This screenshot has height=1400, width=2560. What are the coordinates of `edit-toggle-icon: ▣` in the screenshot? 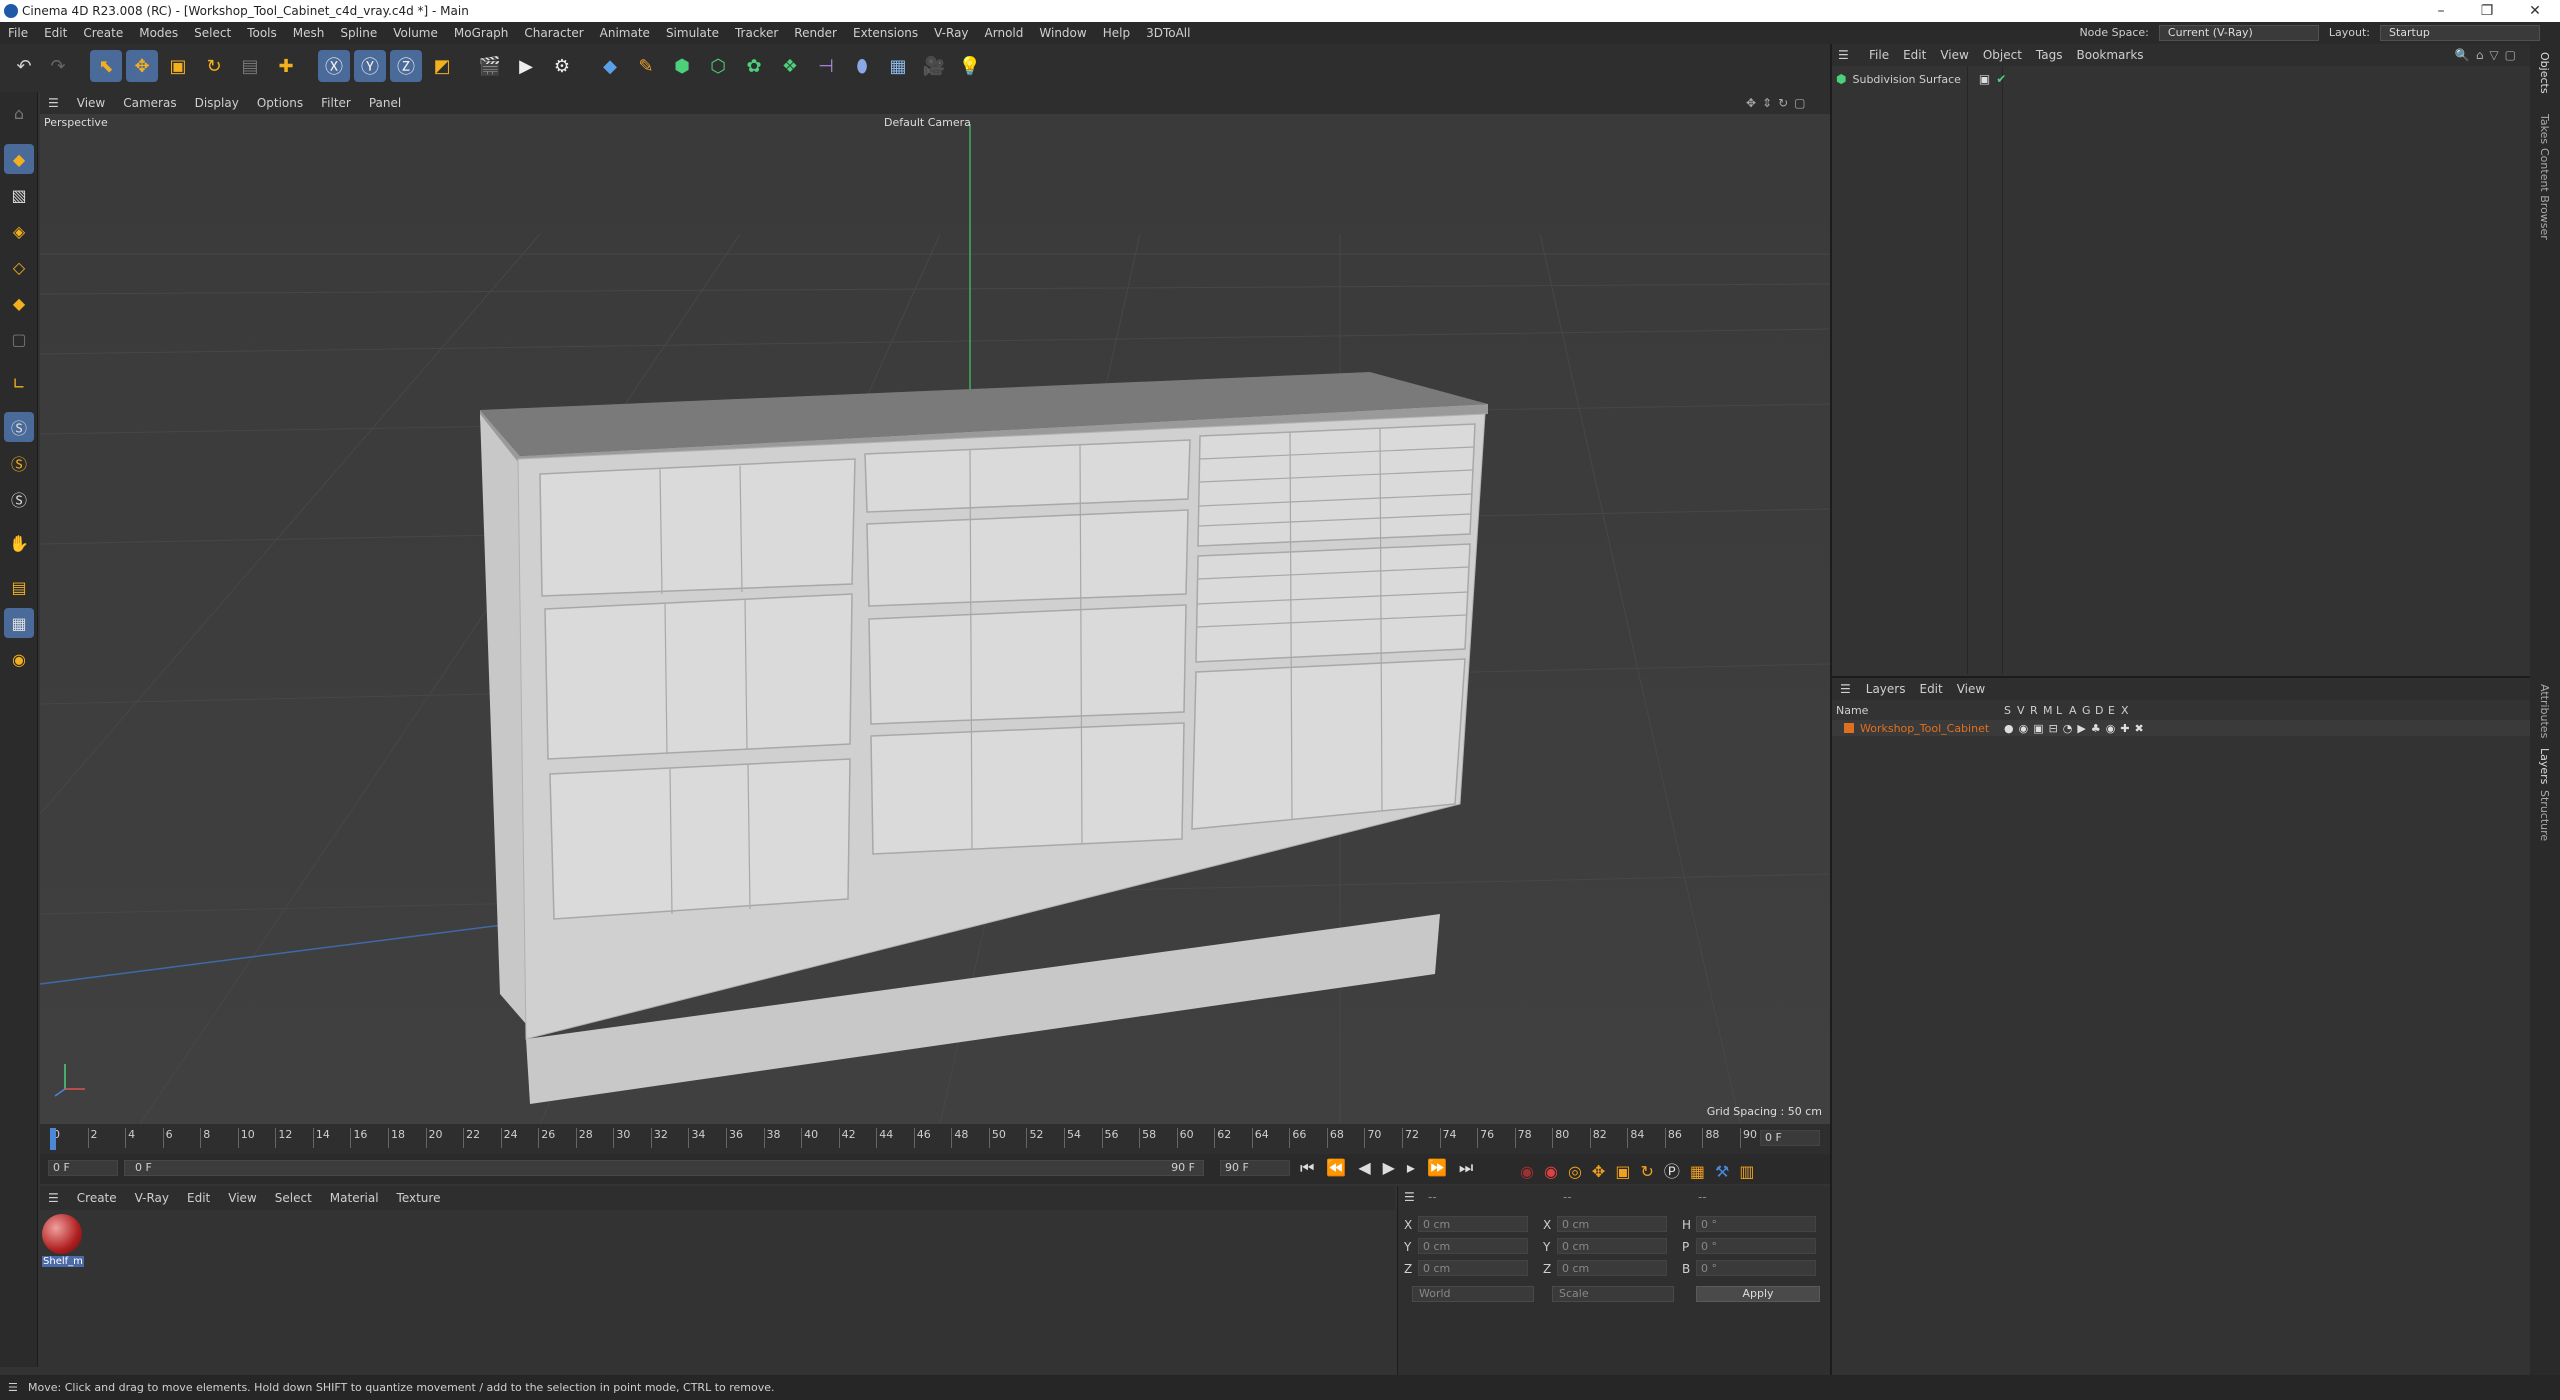 It's located at (1984, 79).